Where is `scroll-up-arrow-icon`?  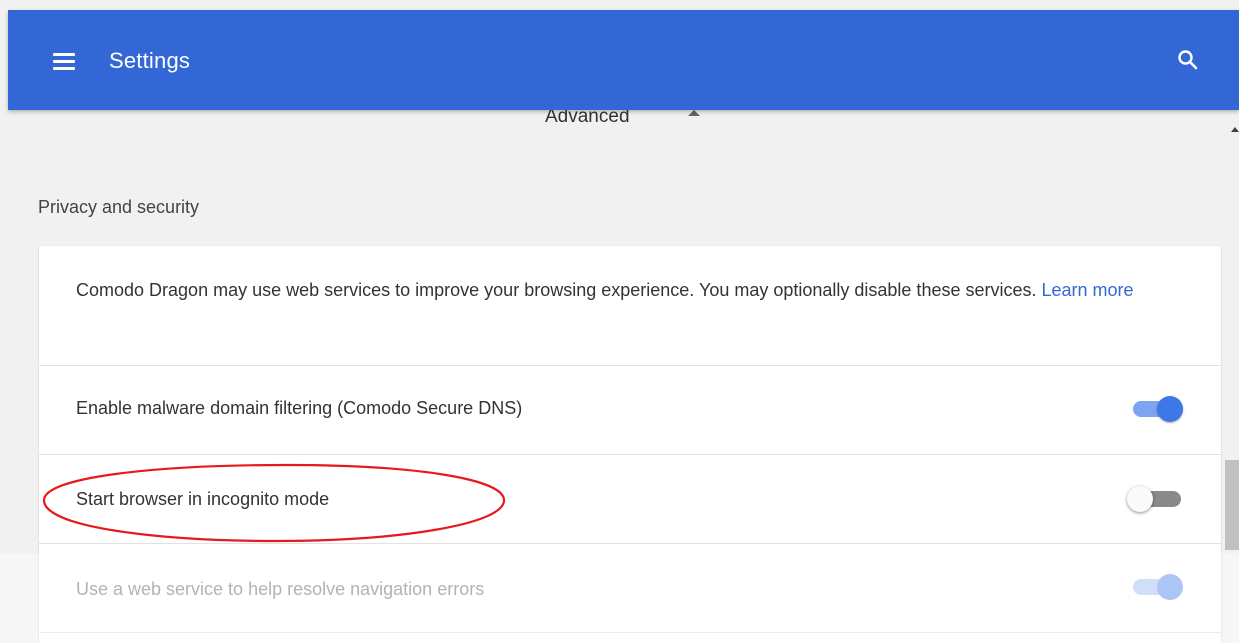
scroll-up-arrow-icon is located at coordinates (1235, 129).